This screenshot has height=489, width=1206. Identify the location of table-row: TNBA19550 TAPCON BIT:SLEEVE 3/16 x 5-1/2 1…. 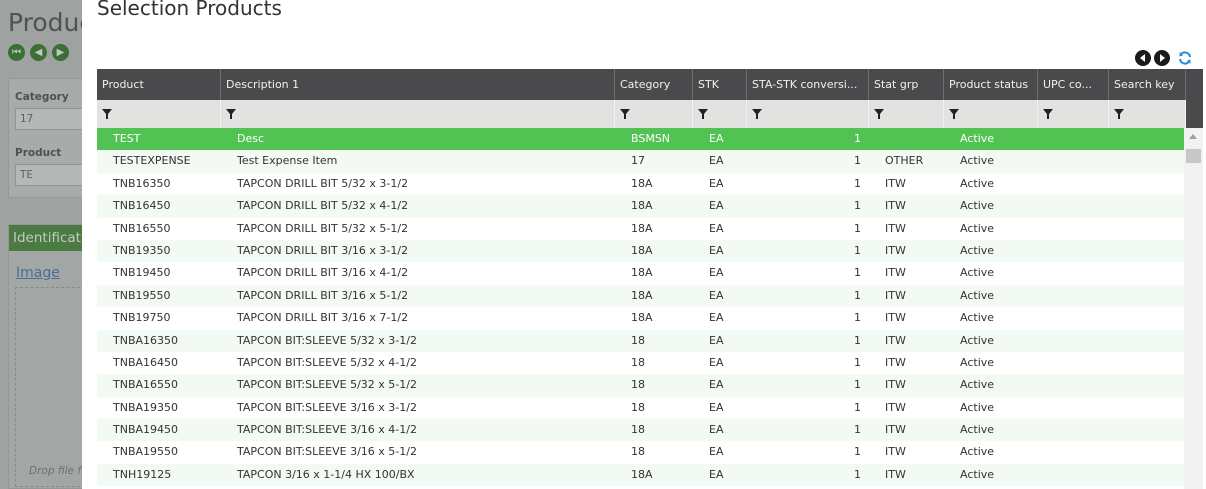
(640, 452).